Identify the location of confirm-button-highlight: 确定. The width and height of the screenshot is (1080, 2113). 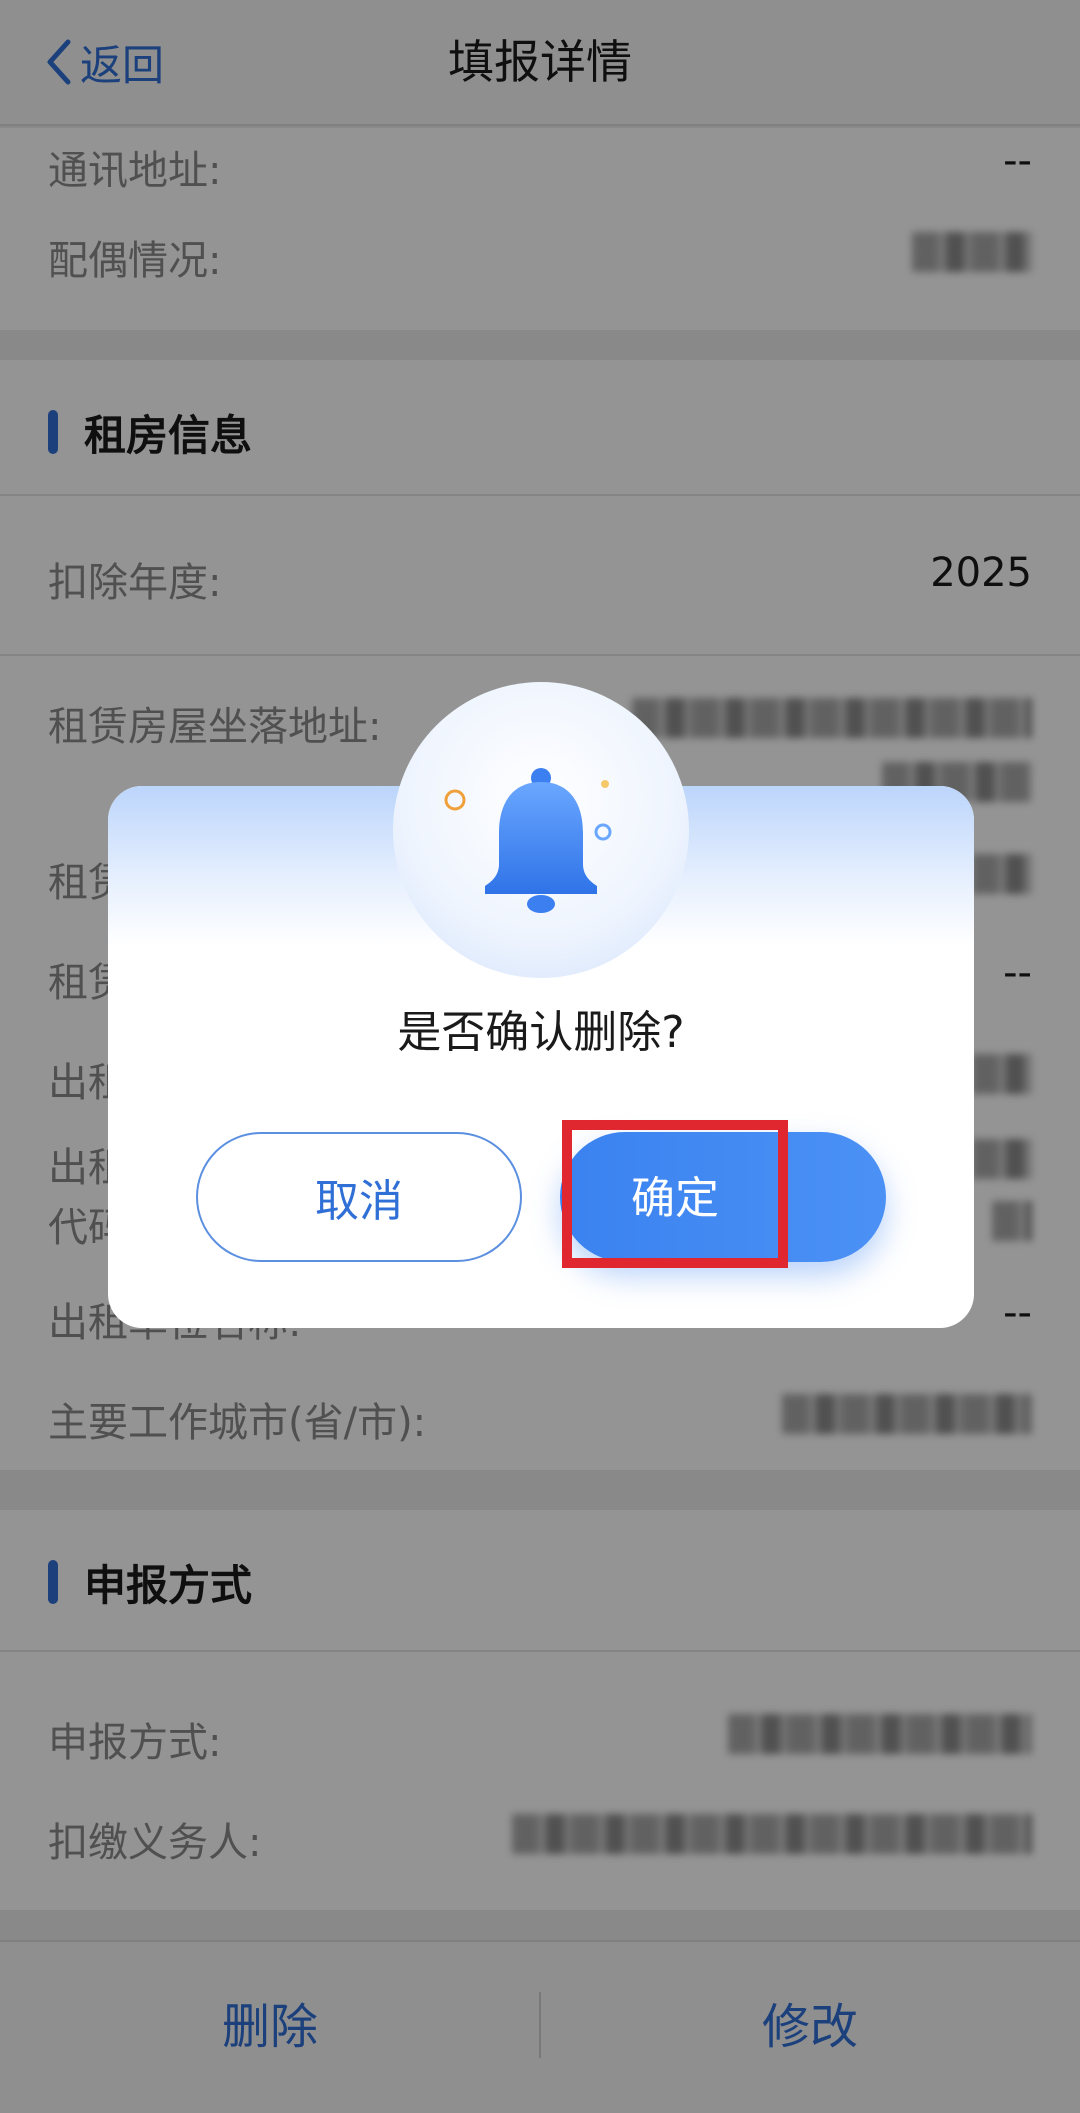
(675, 1194).